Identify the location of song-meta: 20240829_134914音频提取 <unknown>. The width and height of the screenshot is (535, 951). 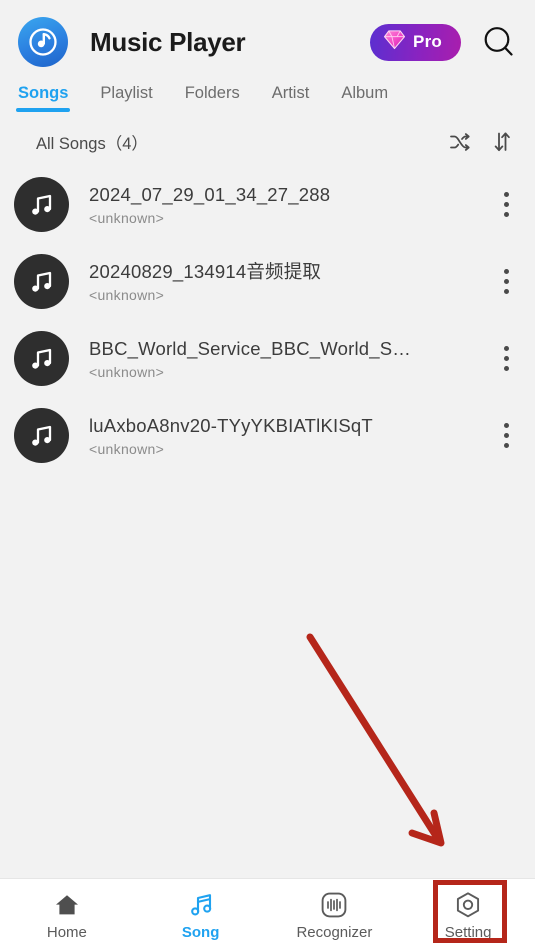
(288, 281).